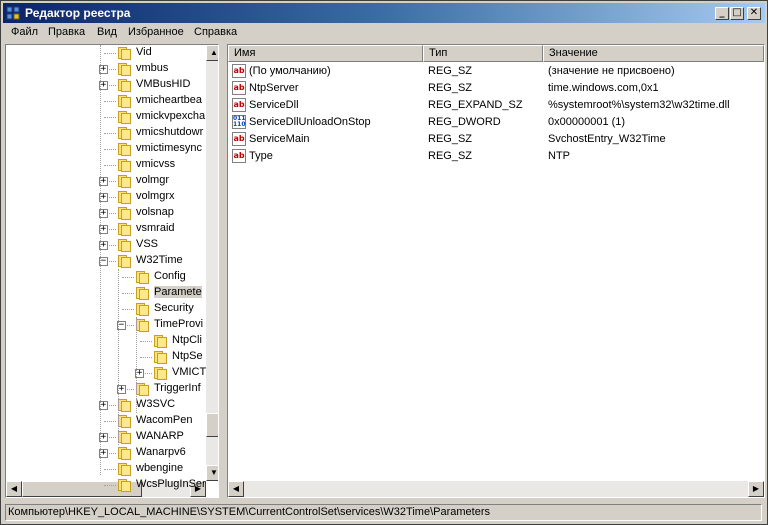 This screenshot has height=525, width=768. I want to click on tree-scroll-thumb, so click(212, 425).